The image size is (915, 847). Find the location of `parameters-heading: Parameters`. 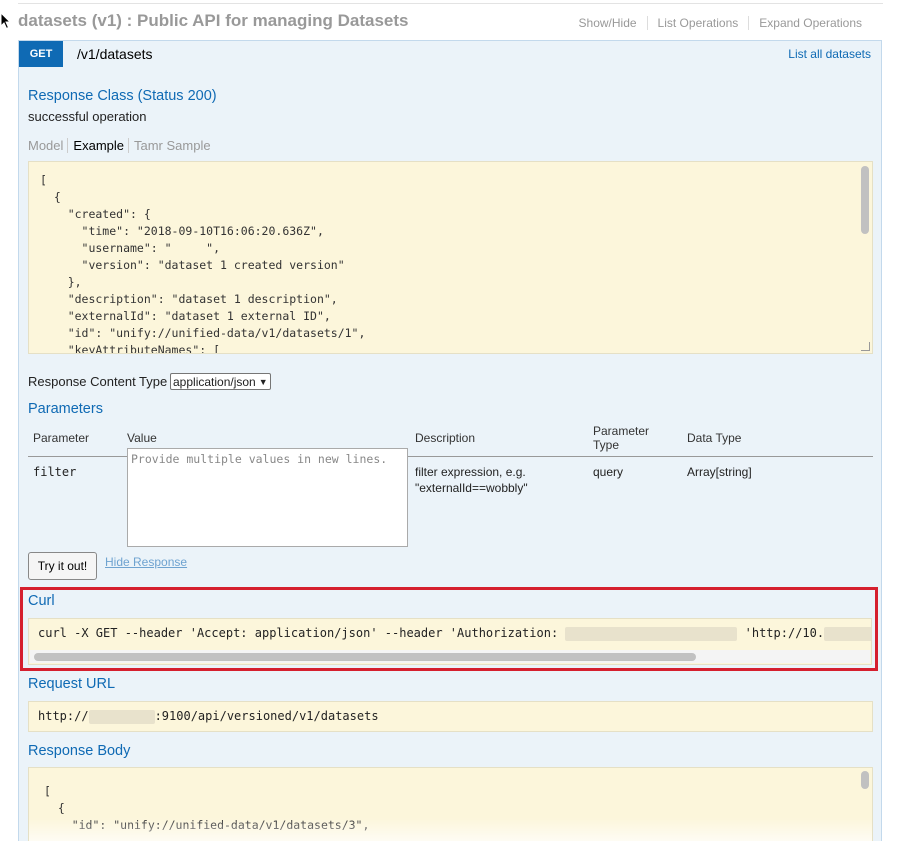

parameters-heading: Parameters is located at coordinates (65, 409).